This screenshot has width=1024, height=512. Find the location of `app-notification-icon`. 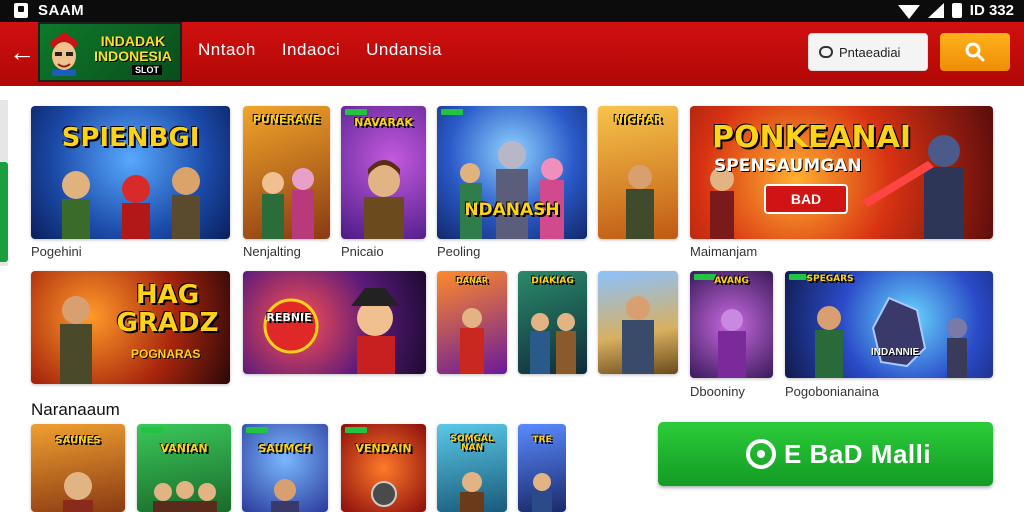

app-notification-icon is located at coordinates (21, 10).